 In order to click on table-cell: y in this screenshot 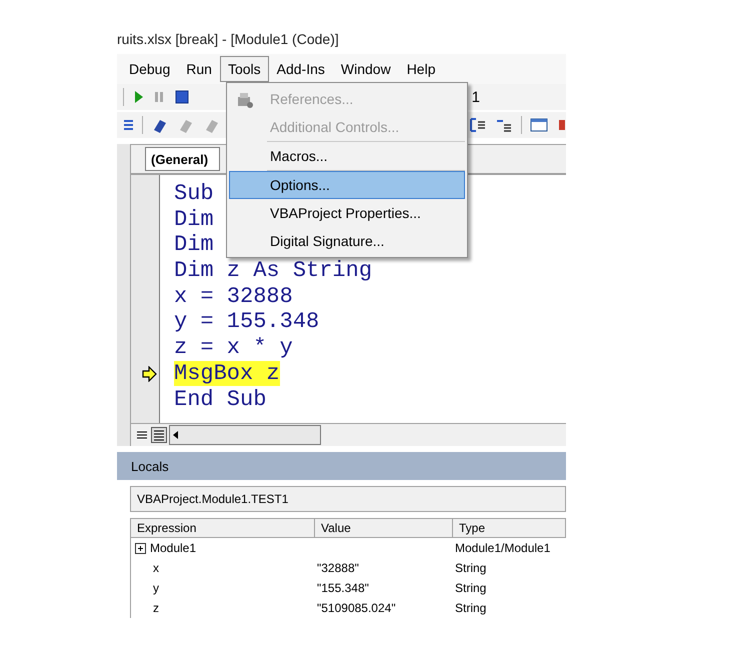, I will do `click(156, 588)`.